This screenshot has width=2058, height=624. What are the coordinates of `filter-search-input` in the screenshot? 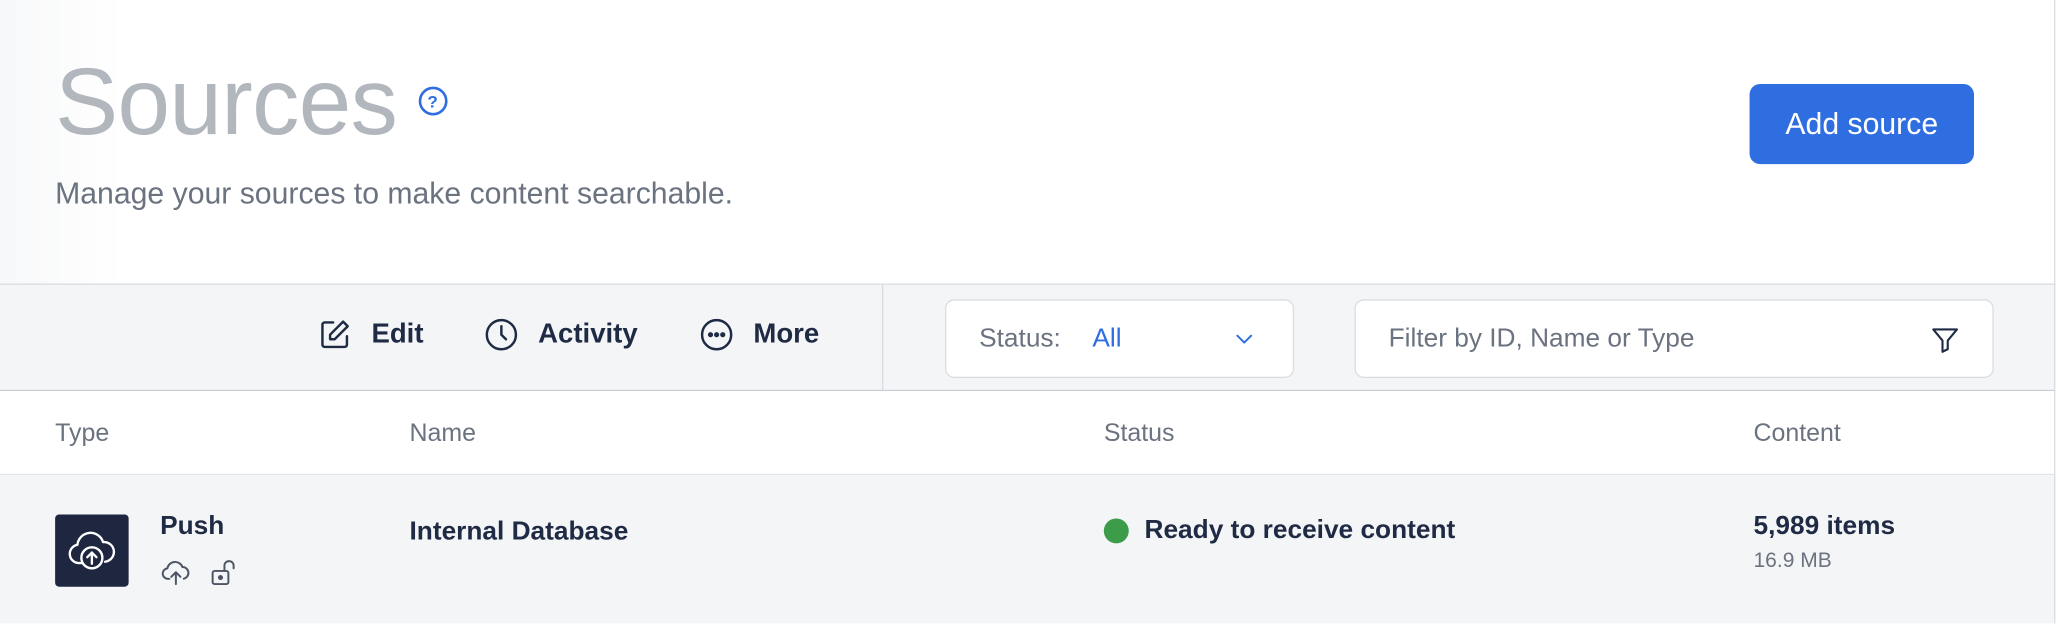 It's located at (1631, 338).